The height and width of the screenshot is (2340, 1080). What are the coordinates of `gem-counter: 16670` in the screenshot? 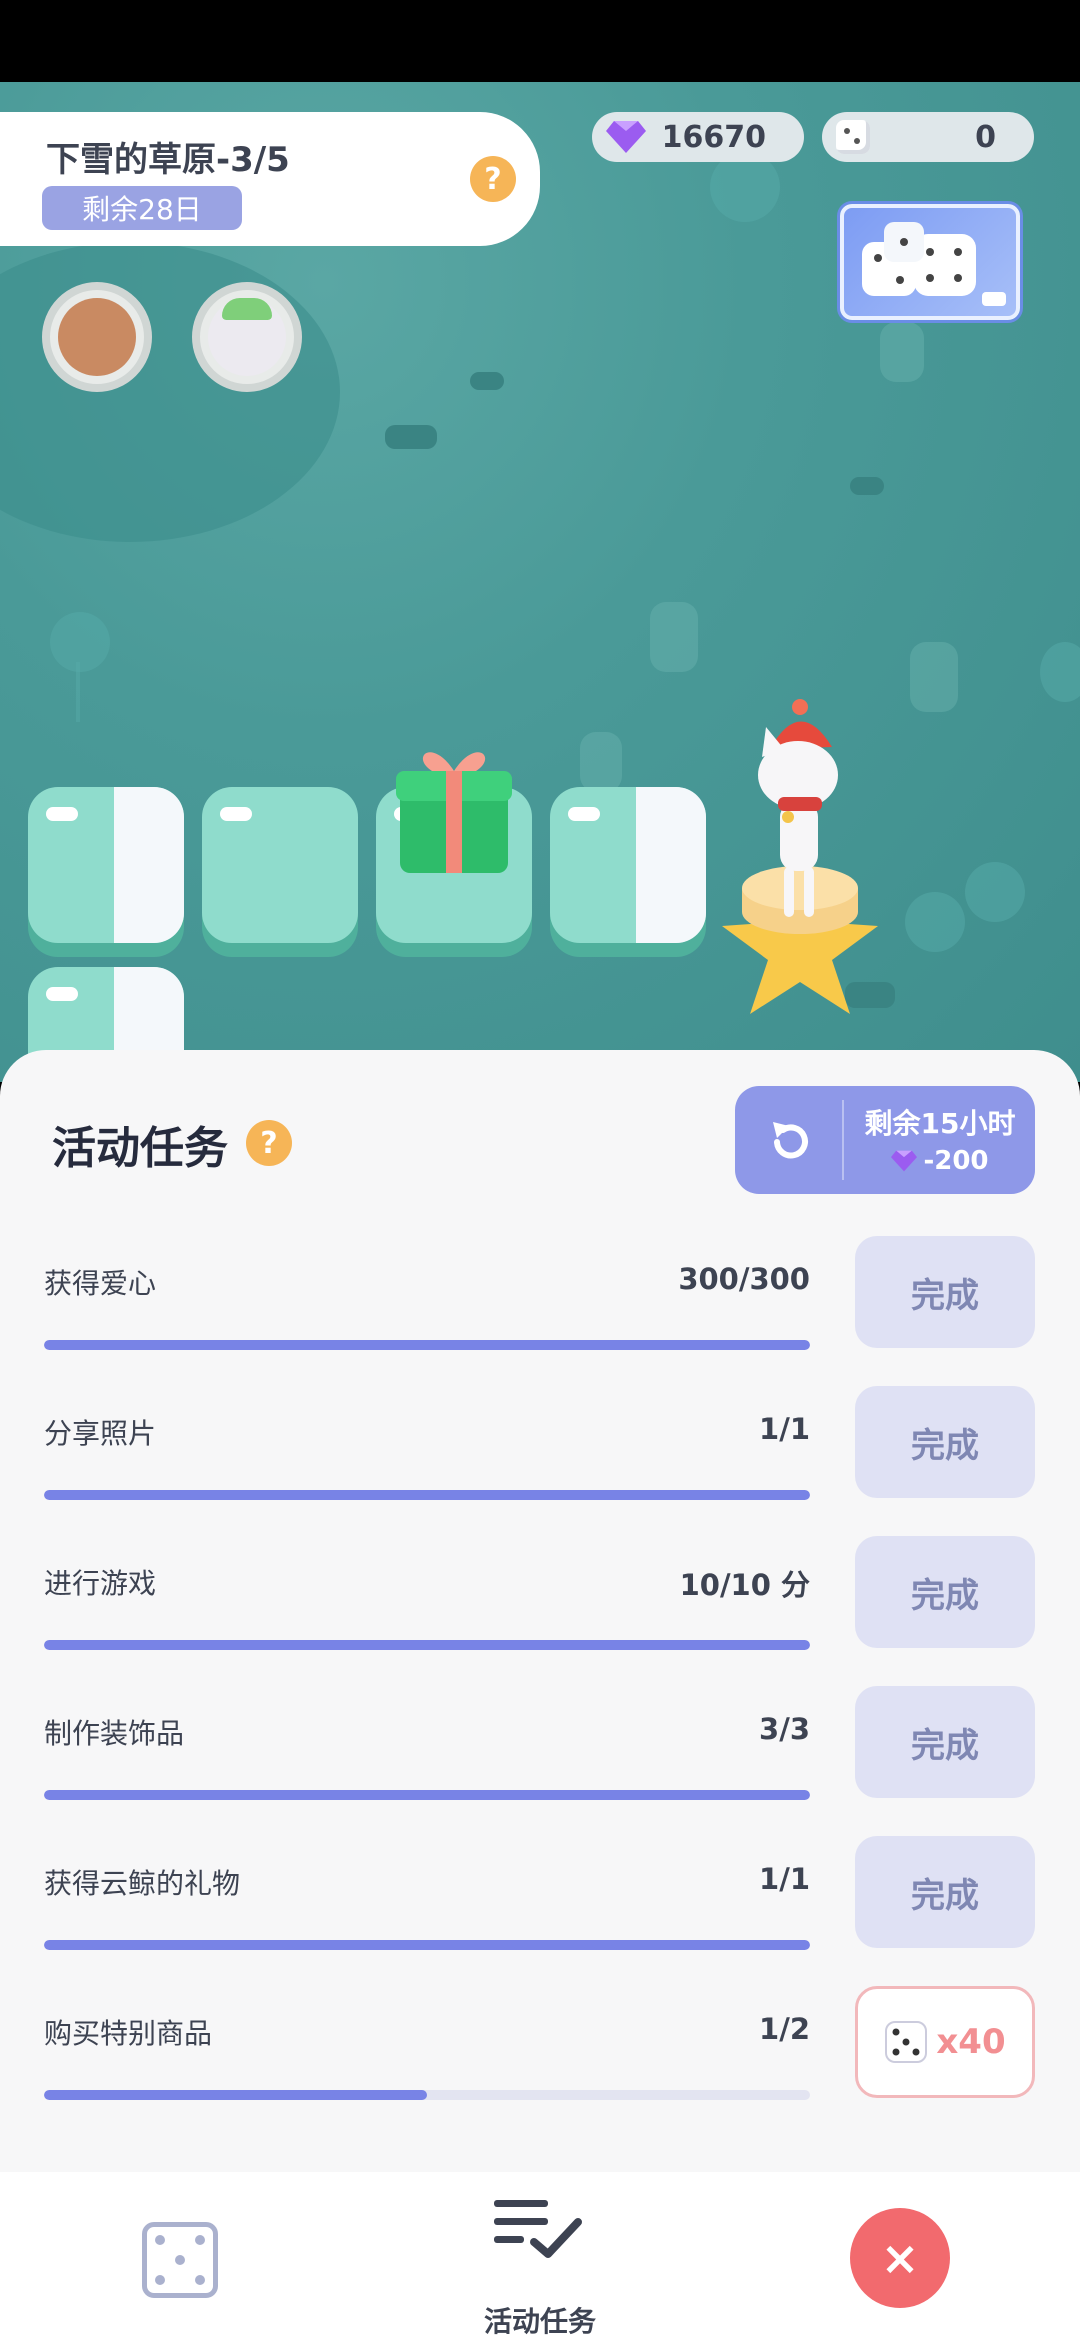 It's located at (698, 137).